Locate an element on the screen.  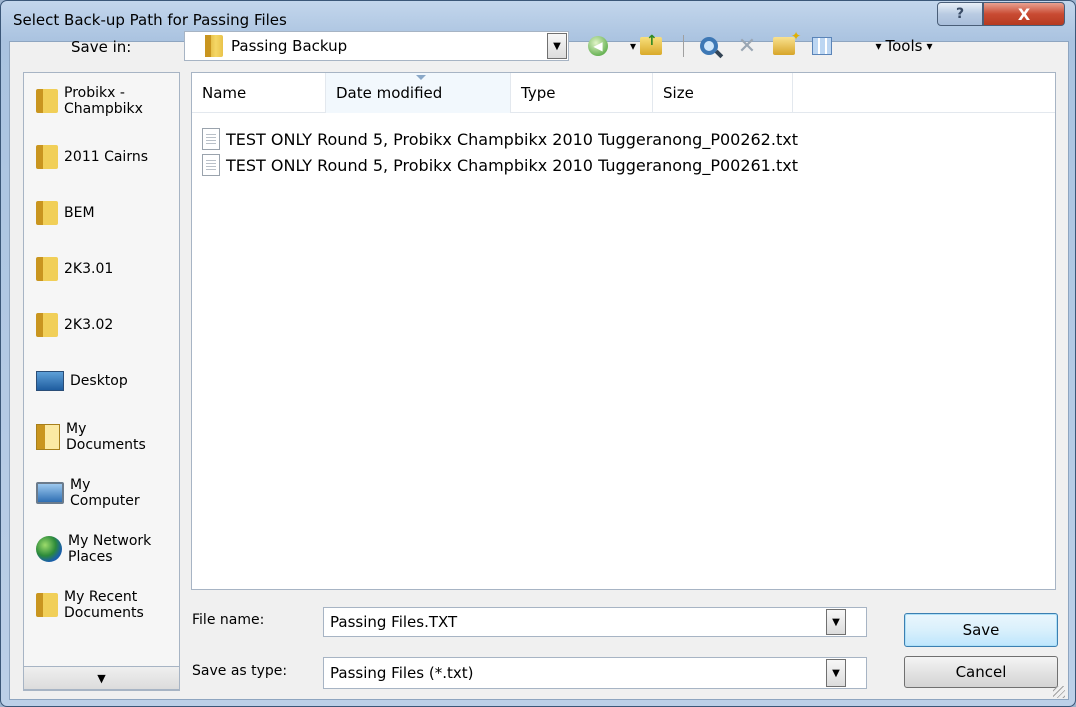
place-label: My Recent Documents is located at coordinates (104, 605).